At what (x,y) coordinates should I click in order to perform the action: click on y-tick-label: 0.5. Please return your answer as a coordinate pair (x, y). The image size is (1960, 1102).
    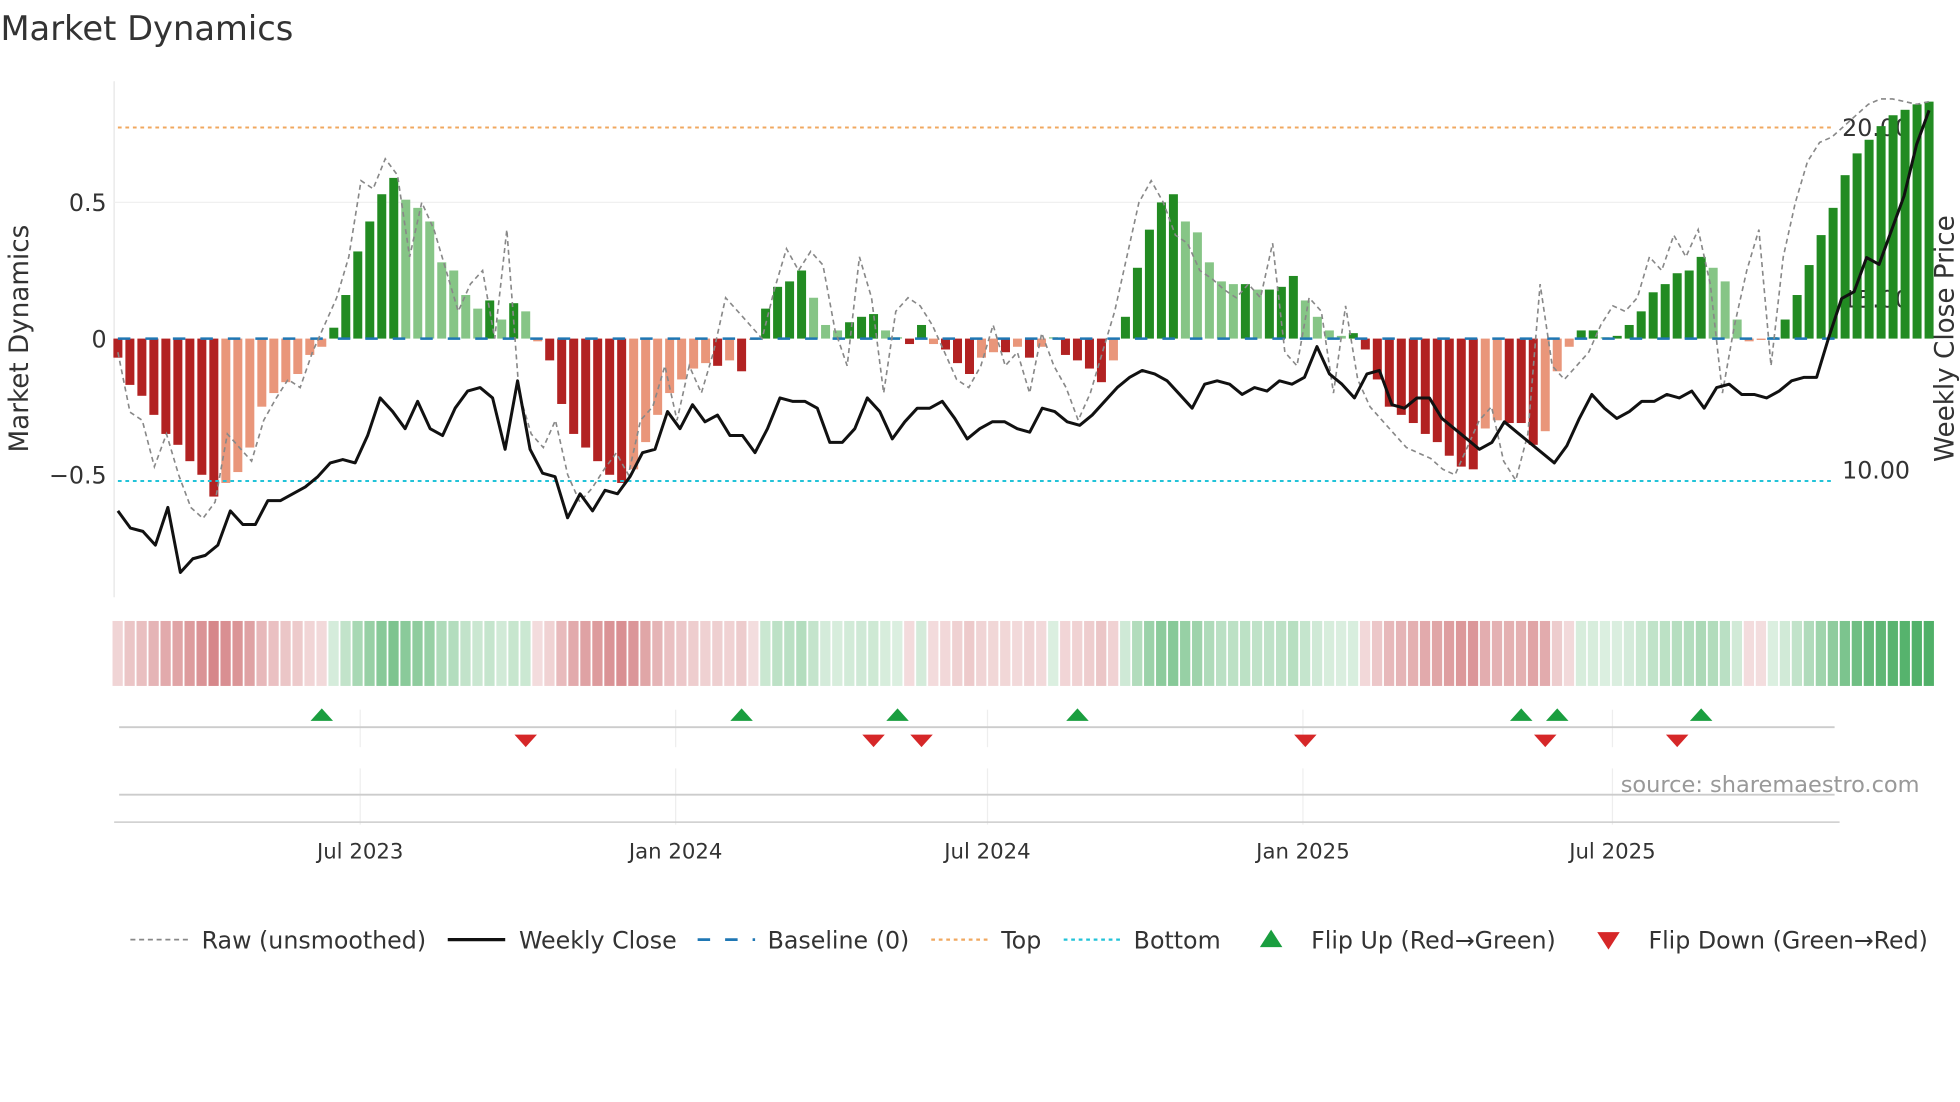
    Looking at the image, I should click on (88, 203).